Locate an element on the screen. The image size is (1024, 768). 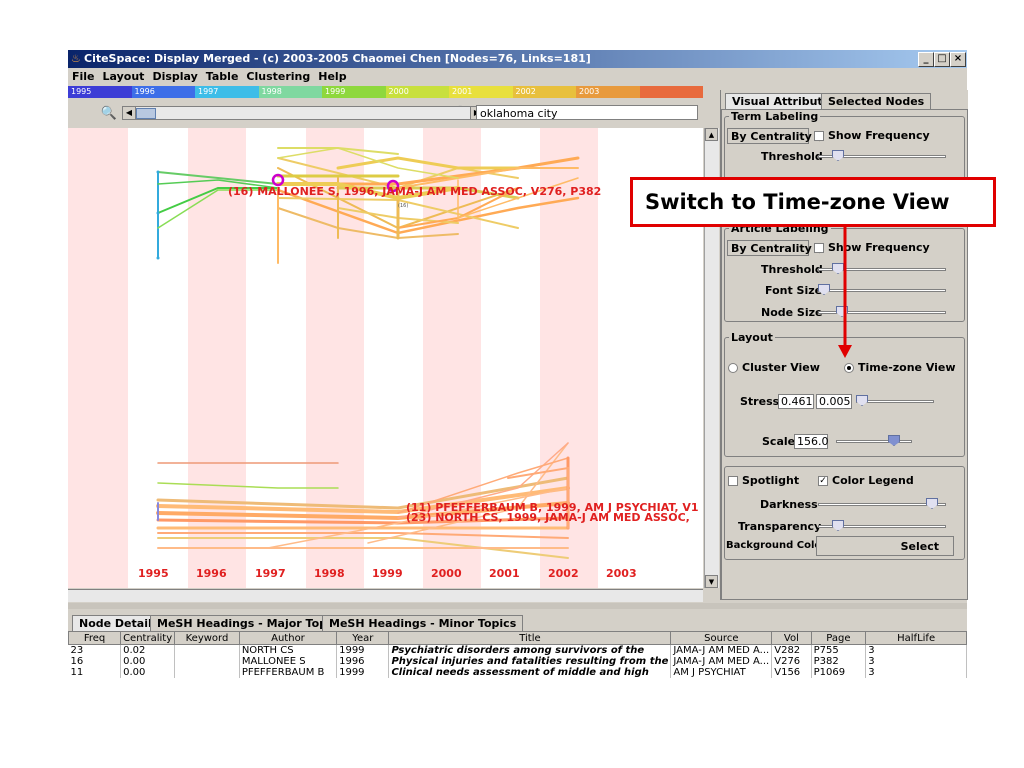
menu-bar: File Layout Display Table Clustering Help is located at coordinates (517, 77).